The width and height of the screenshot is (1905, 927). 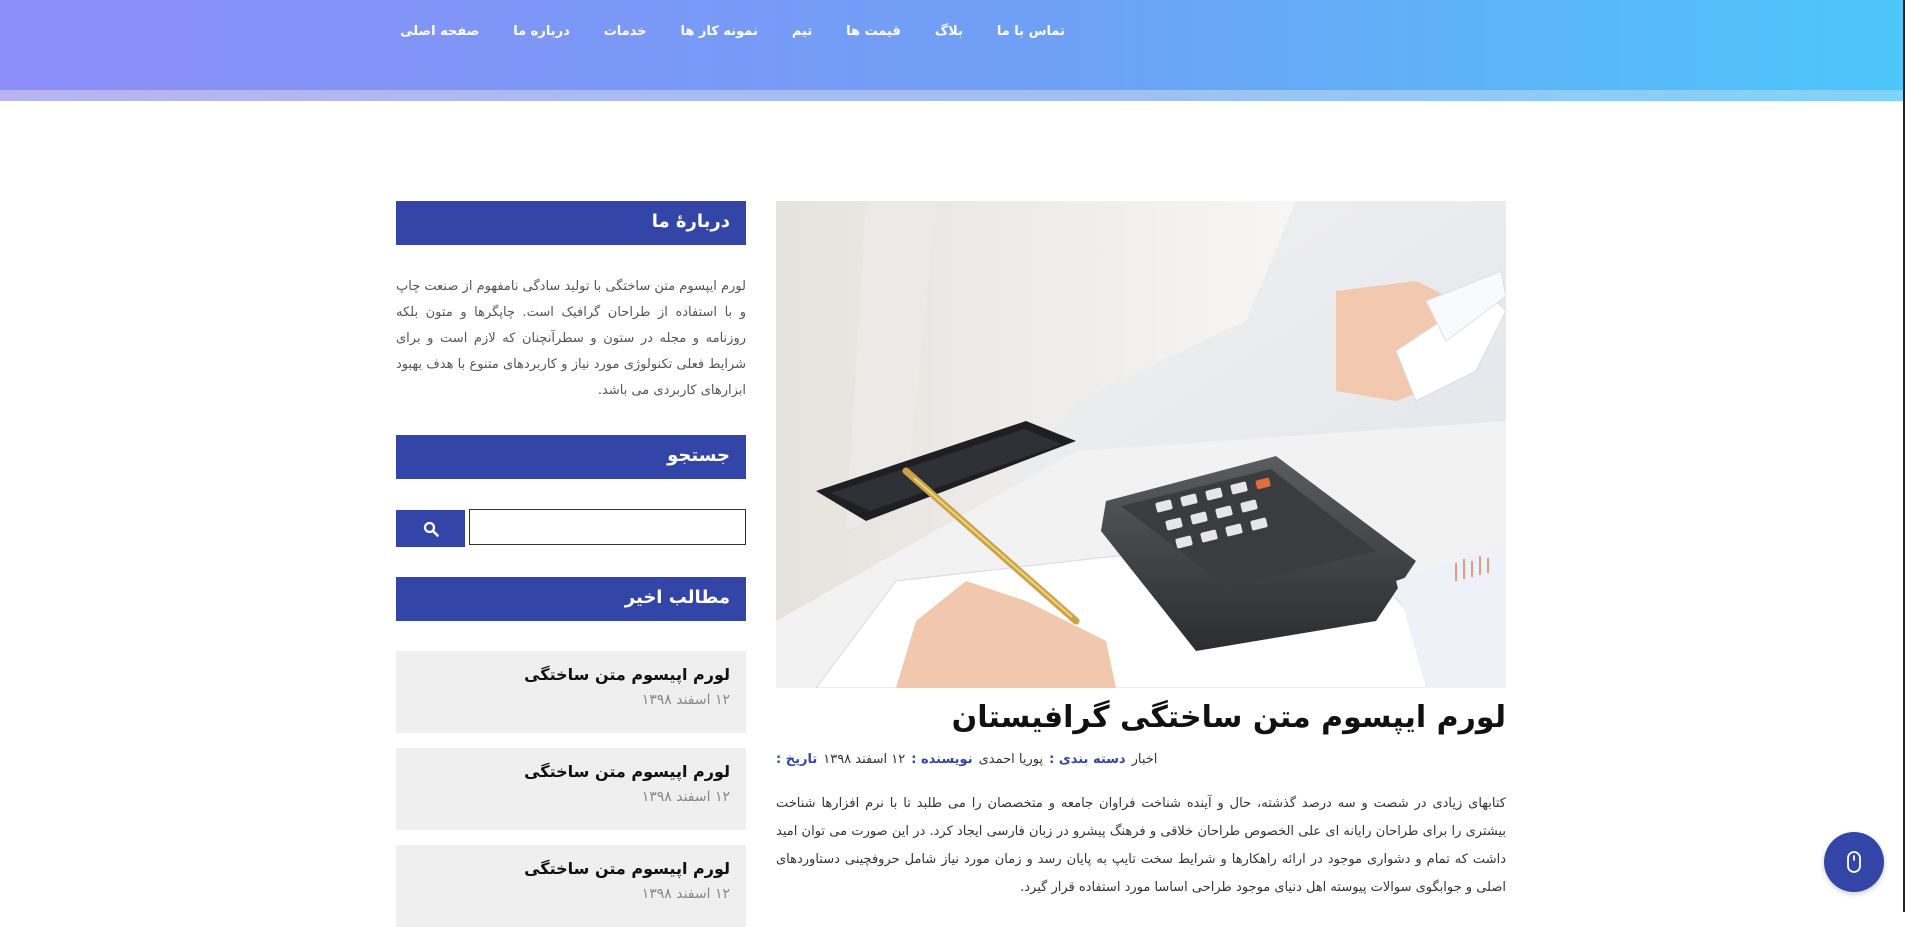 What do you see at coordinates (541, 31) in the screenshot?
I see `nav-item-about: درباره ما` at bounding box center [541, 31].